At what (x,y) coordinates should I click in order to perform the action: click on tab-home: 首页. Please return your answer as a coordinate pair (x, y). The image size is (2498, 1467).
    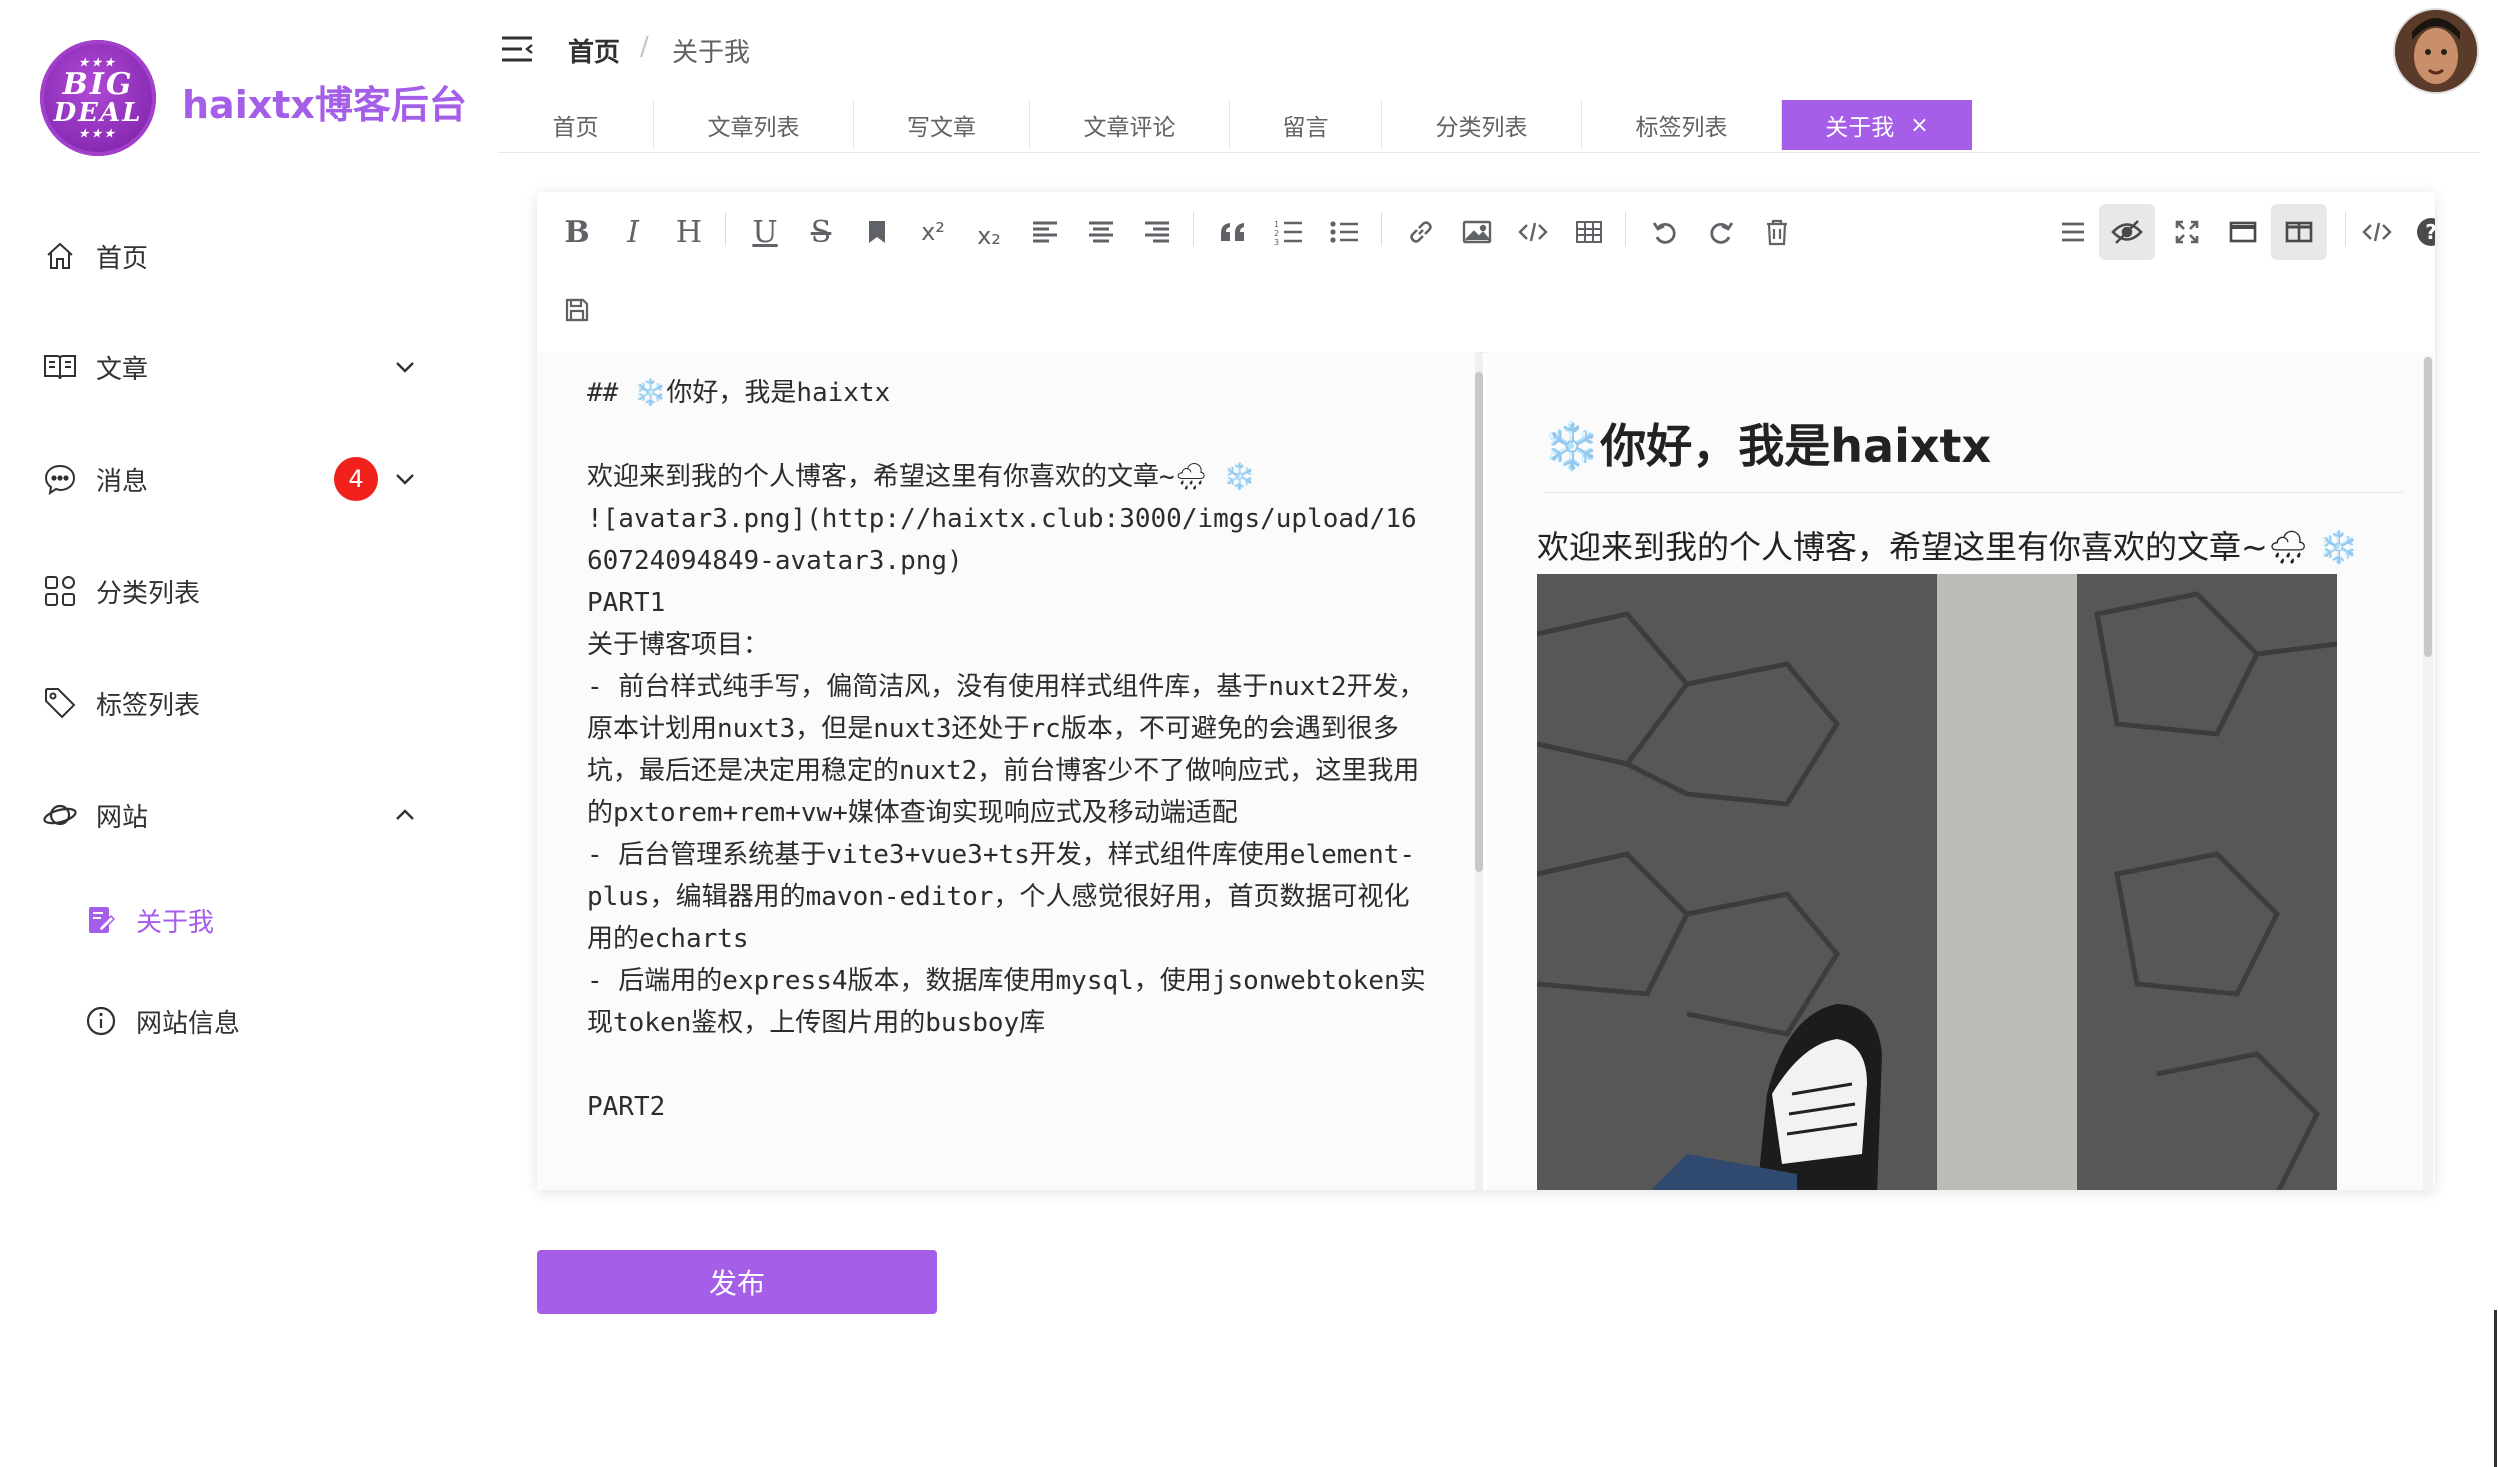
    Looking at the image, I should click on (576, 125).